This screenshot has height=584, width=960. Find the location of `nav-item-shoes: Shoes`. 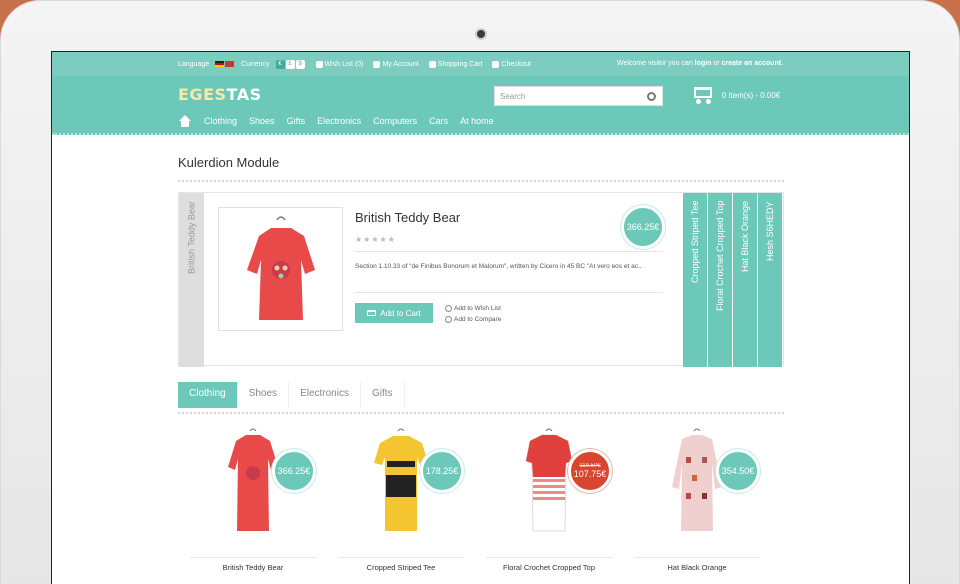

nav-item-shoes: Shoes is located at coordinates (262, 121).